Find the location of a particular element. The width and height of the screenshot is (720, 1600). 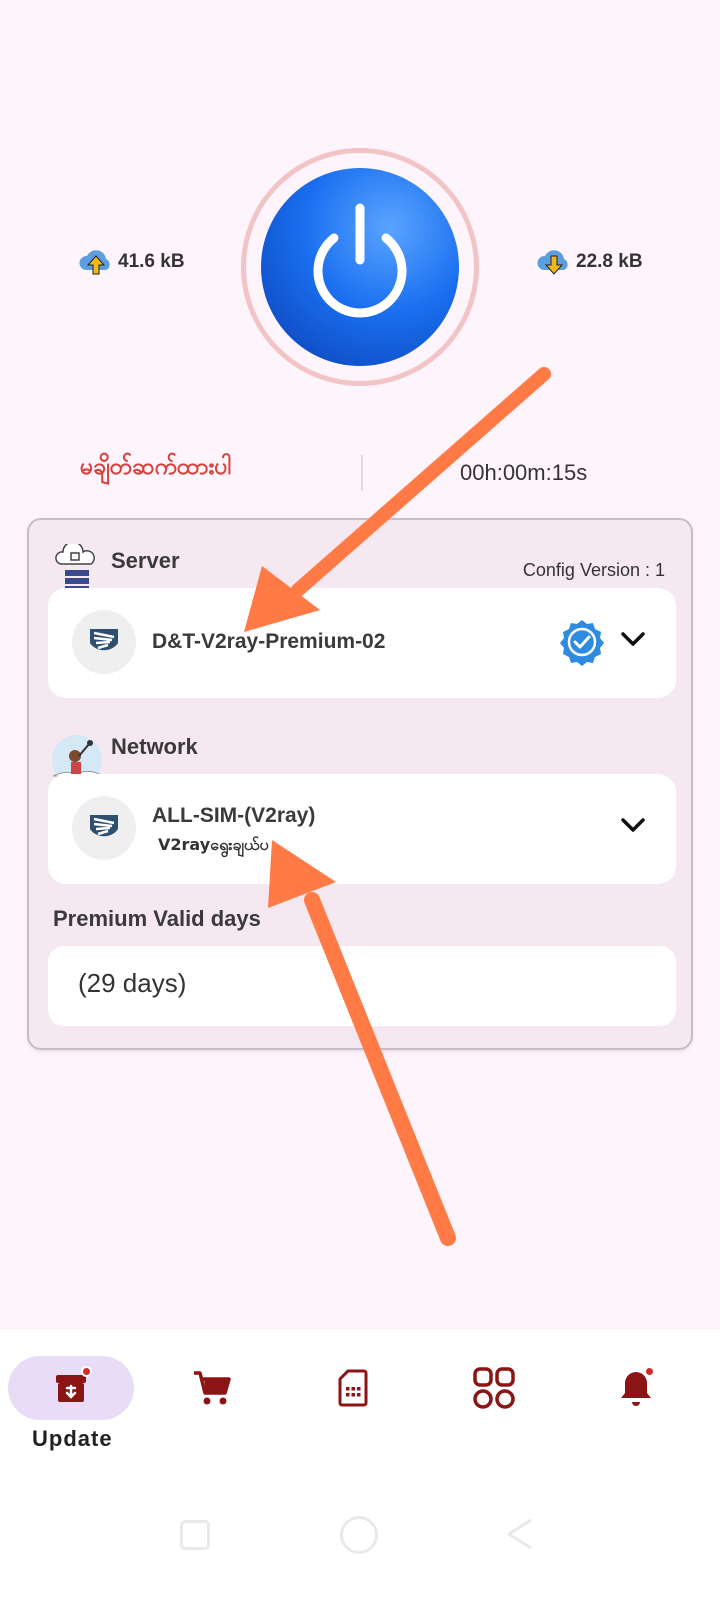

bottom-nav: Update is located at coordinates (360, 1410).